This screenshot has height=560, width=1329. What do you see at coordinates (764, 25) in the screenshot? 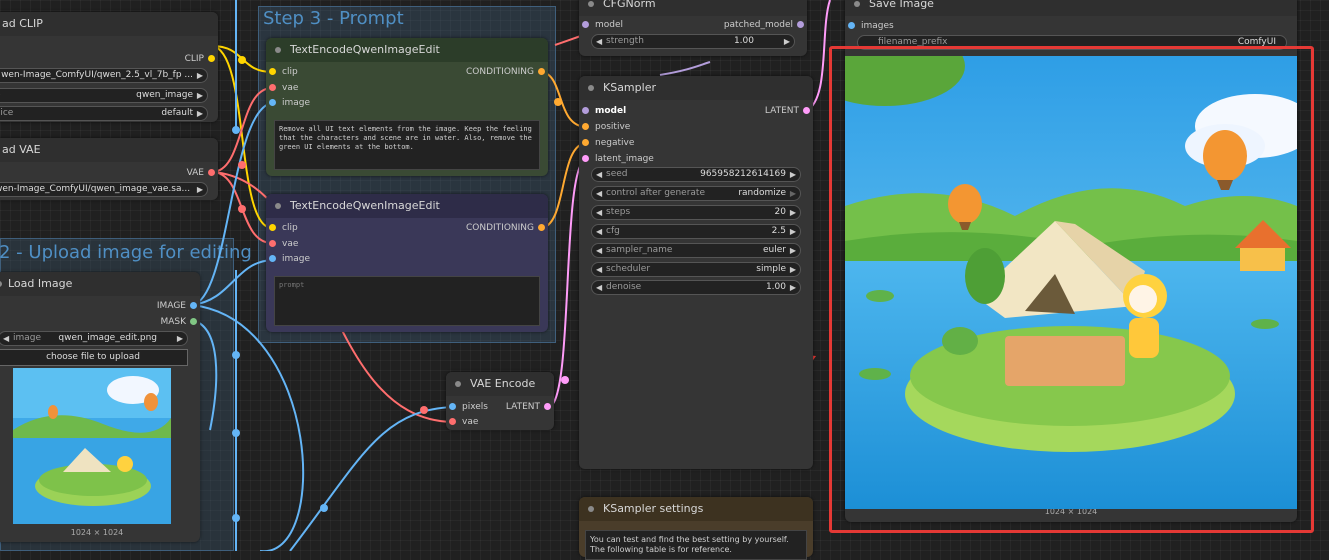
I see `output-patched-model: patched_model` at bounding box center [764, 25].